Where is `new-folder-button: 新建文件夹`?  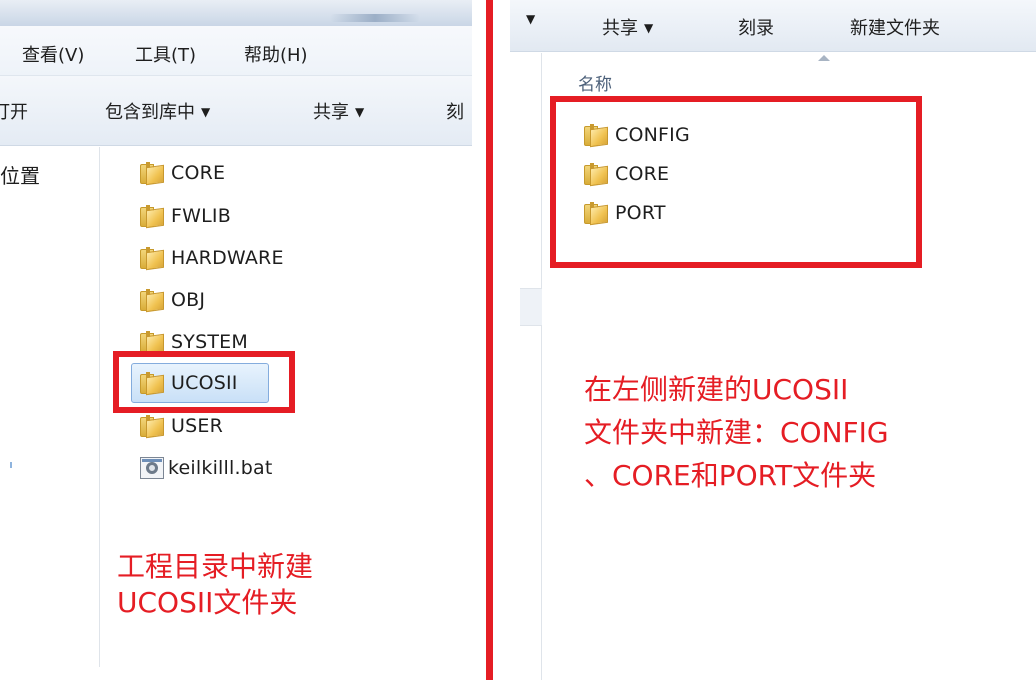 new-folder-button: 新建文件夹 is located at coordinates (895, 27).